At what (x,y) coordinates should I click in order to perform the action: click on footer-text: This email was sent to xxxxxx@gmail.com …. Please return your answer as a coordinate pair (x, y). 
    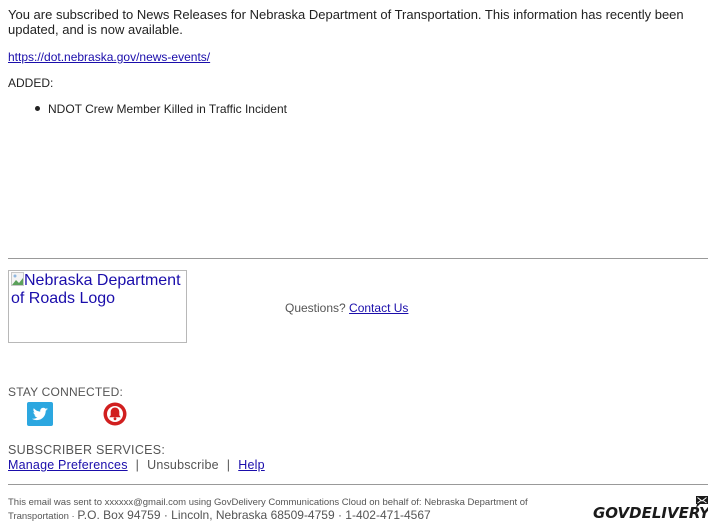
    Looking at the image, I should click on (288, 509).